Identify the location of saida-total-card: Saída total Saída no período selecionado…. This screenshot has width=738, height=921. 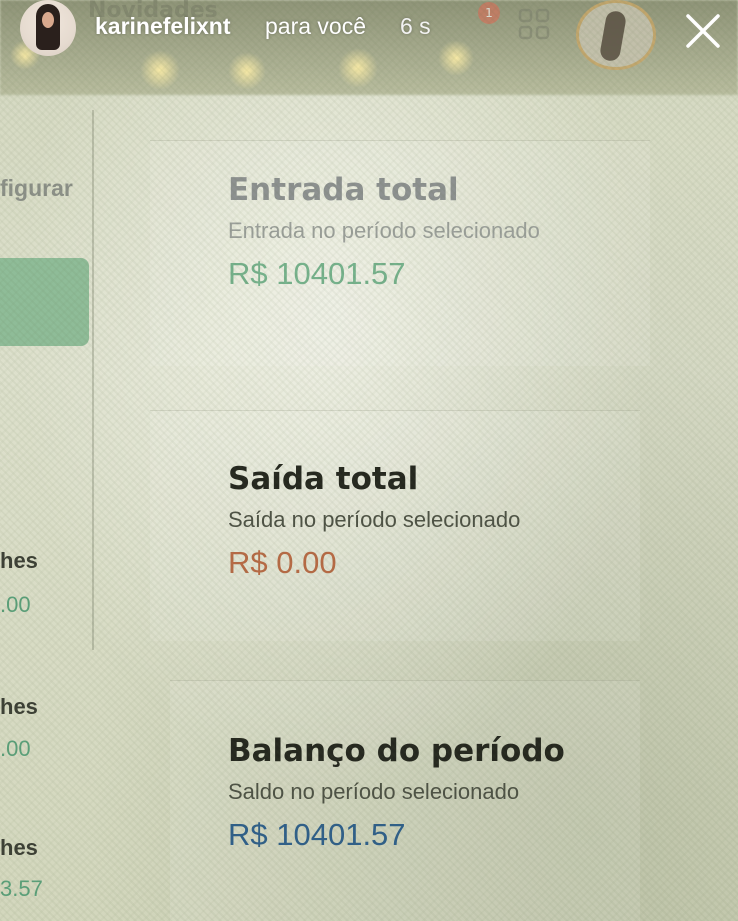
(374, 521).